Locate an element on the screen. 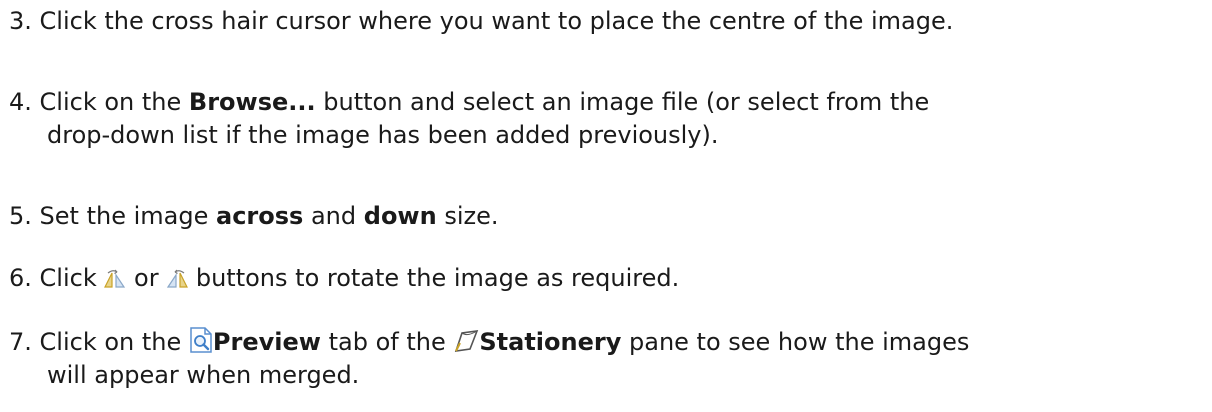 This screenshot has width=1212, height=412. rotate-left-icon is located at coordinates (115, 279).